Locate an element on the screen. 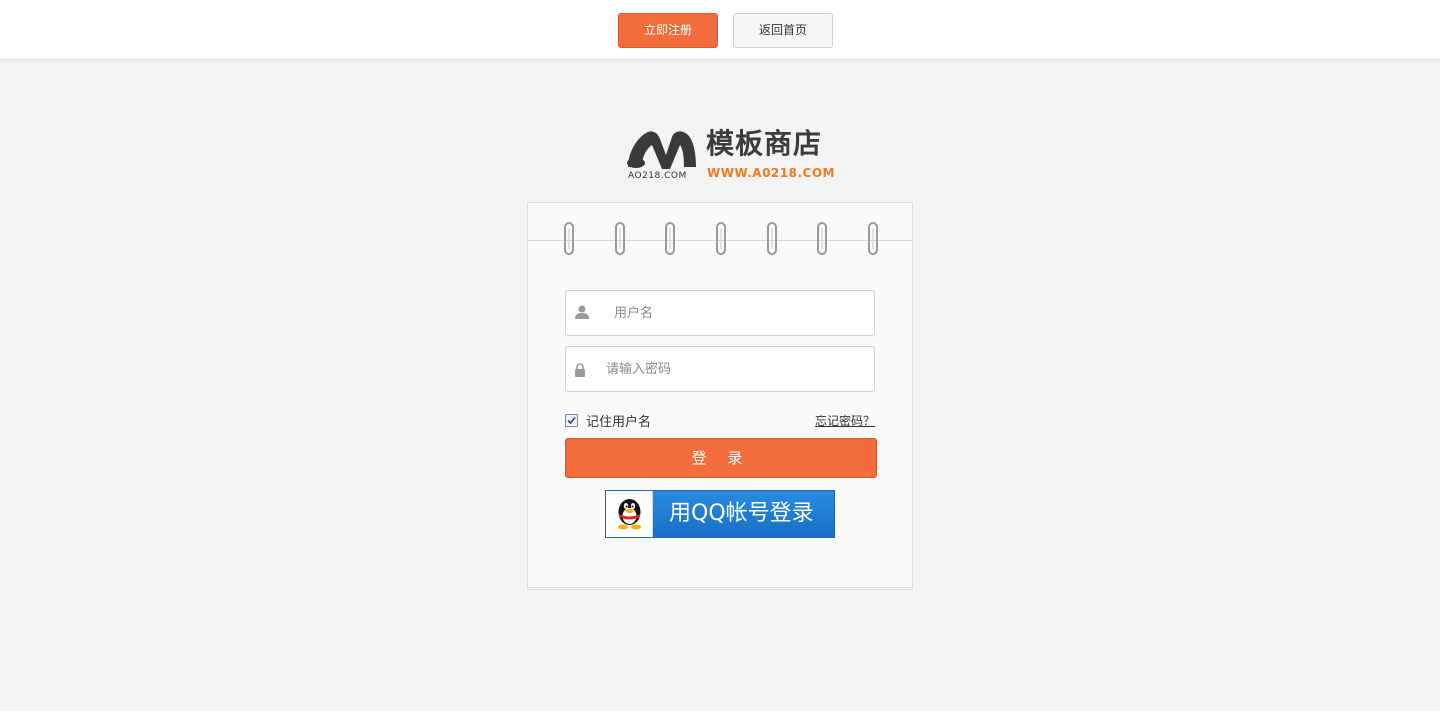 The image size is (1440, 711). remember-checkbox is located at coordinates (571, 420).